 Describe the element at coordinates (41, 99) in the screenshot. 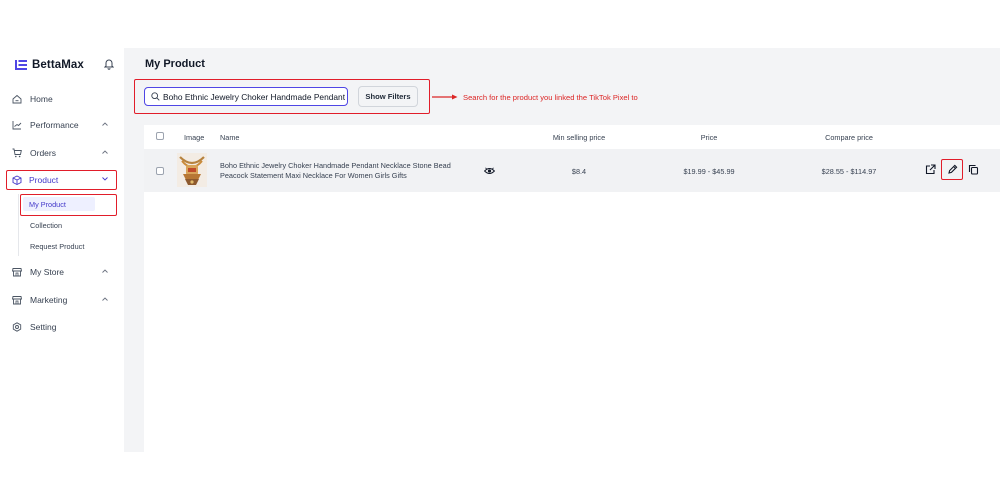

I see `sidebar-item-label: Home` at that location.